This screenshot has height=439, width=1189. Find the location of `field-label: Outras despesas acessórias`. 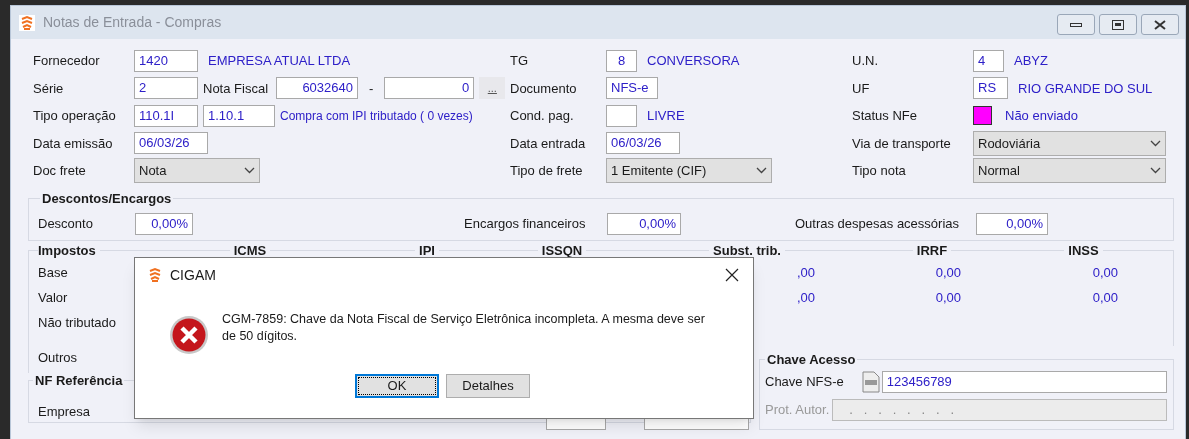

field-label: Outras despesas acessórias is located at coordinates (878, 224).